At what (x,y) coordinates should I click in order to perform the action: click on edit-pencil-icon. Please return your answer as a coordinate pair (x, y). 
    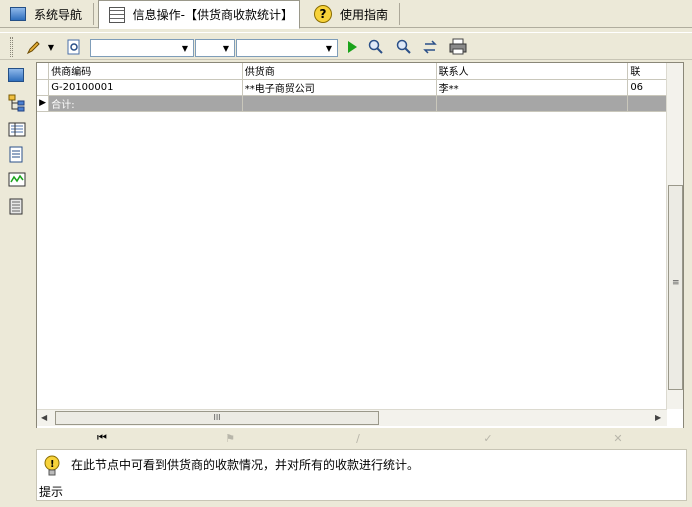
    Looking at the image, I should click on (34, 47).